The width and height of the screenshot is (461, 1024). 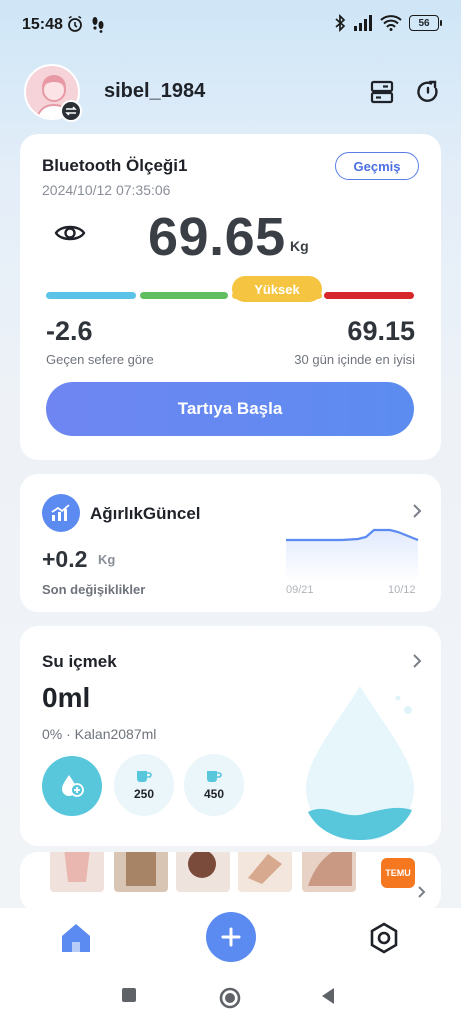 I want to click on trend-label: Son değişiklikler, so click(x=94, y=589).